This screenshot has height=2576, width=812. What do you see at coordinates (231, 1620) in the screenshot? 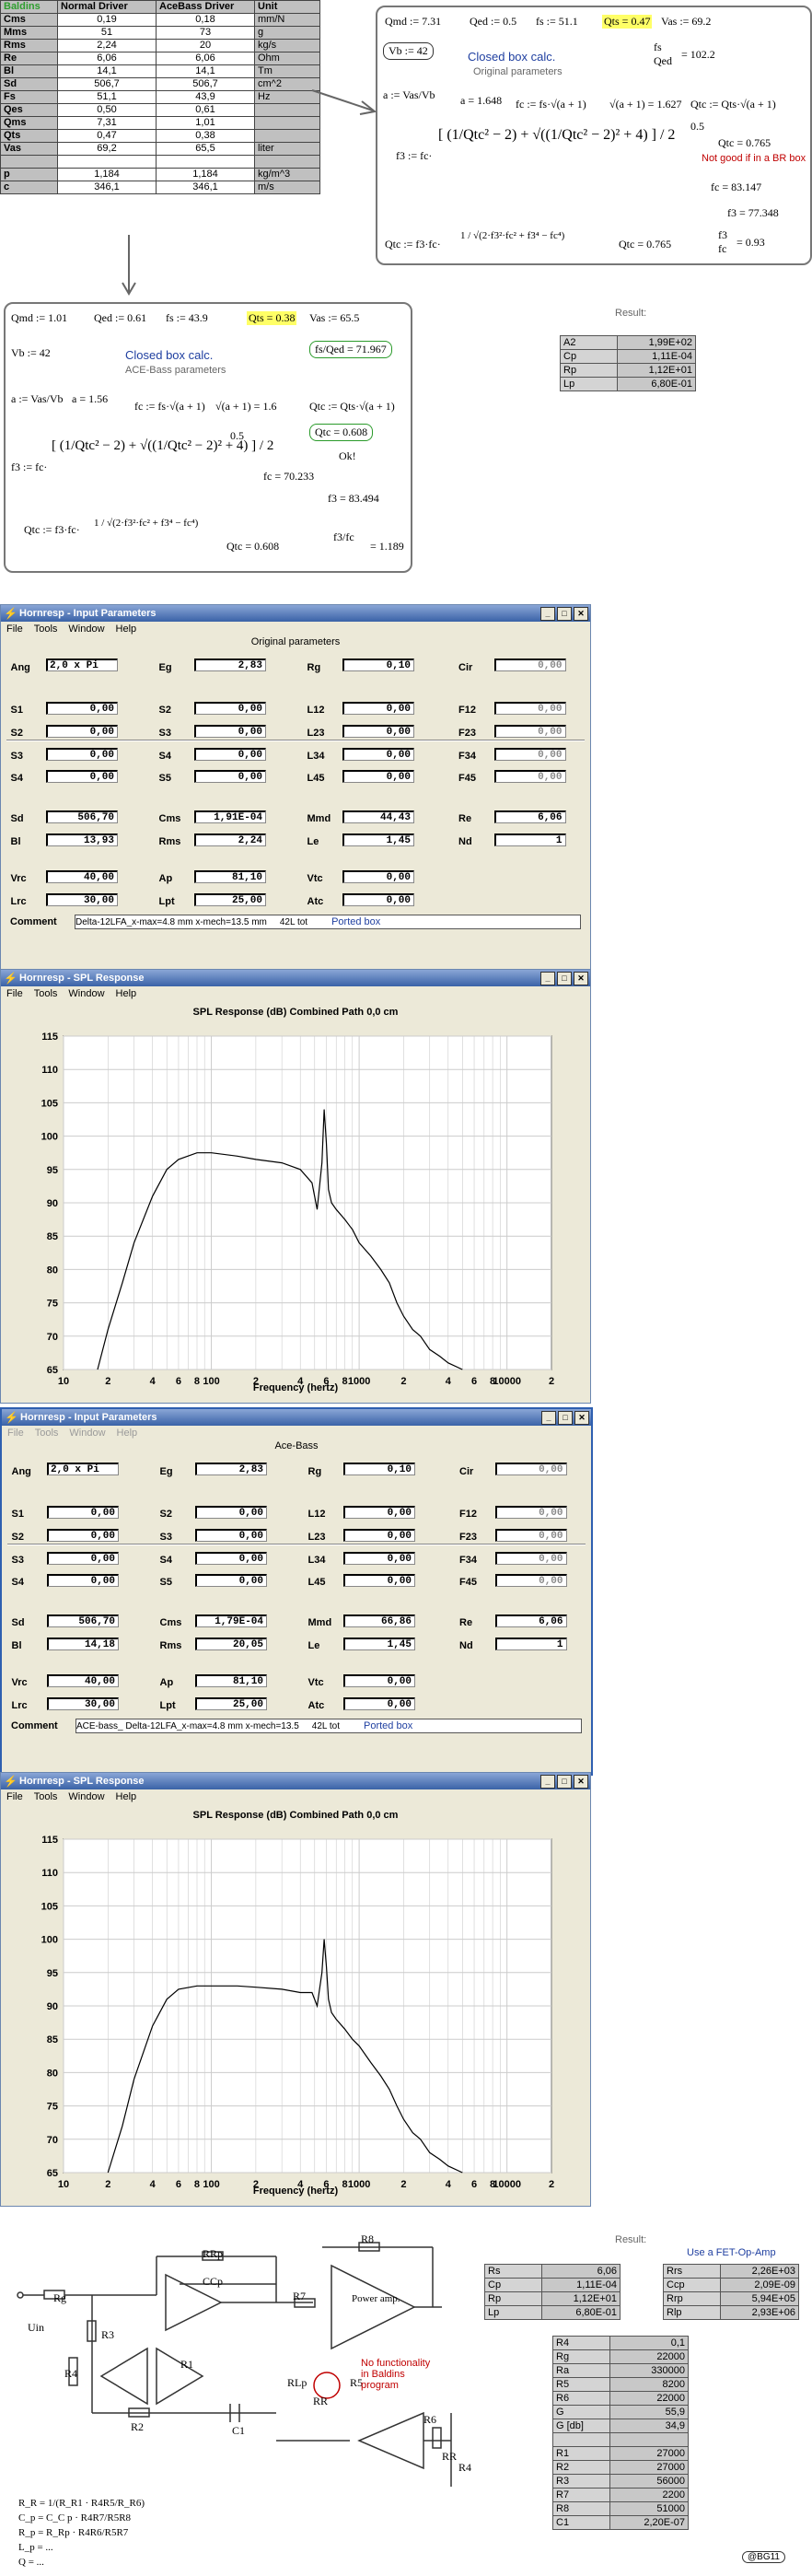
I see `param-field-cms: 1,79E-04` at bounding box center [231, 1620].